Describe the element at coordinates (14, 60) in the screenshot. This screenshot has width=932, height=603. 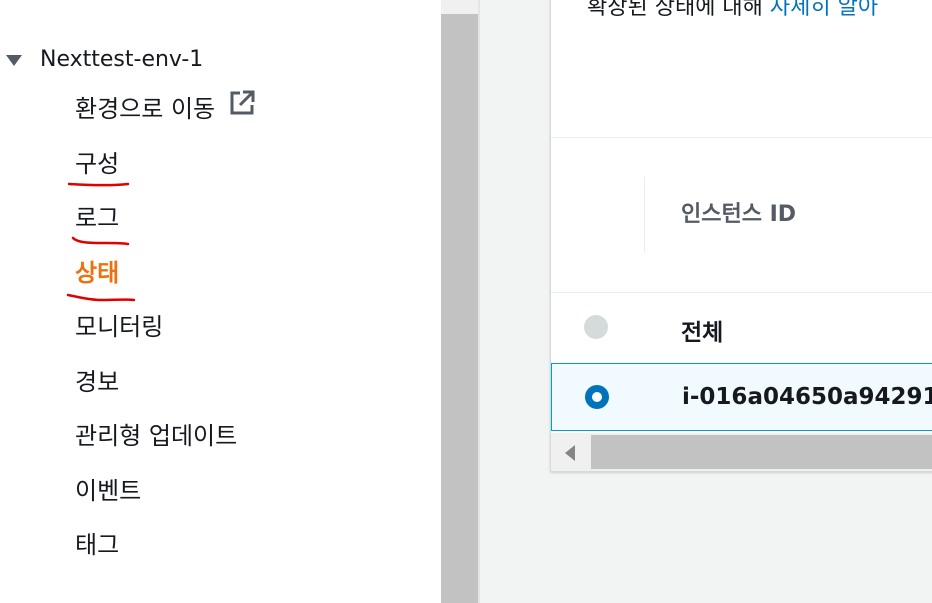
I see `caret-down-icon` at that location.